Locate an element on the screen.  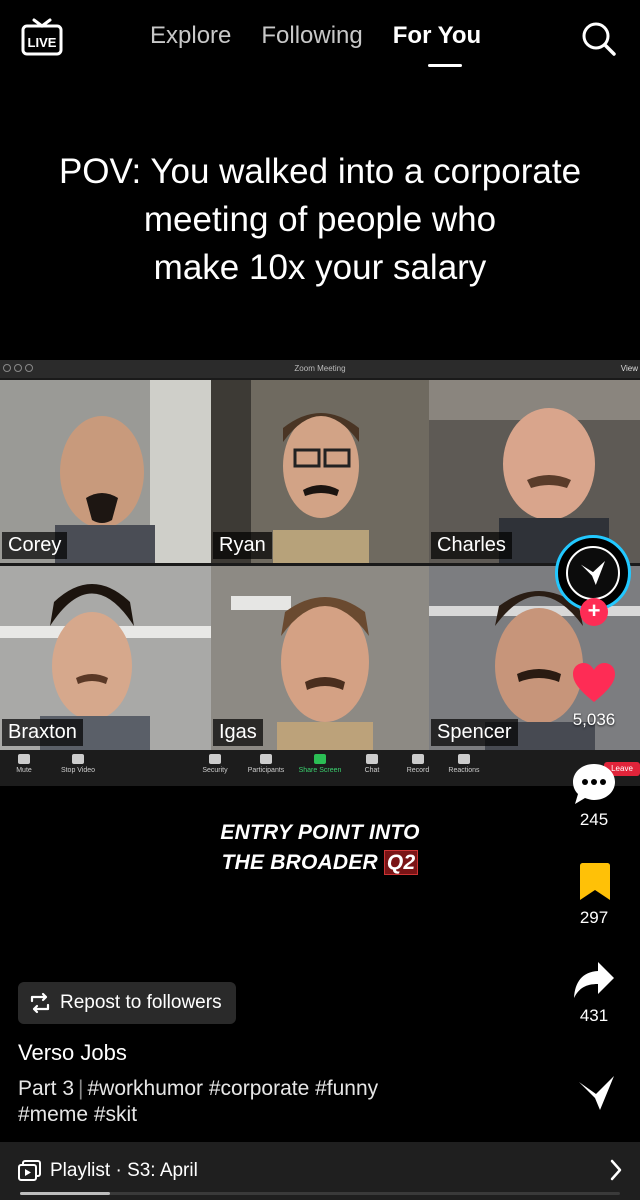
live-icon: LIVE is located at coordinates (42, 38).